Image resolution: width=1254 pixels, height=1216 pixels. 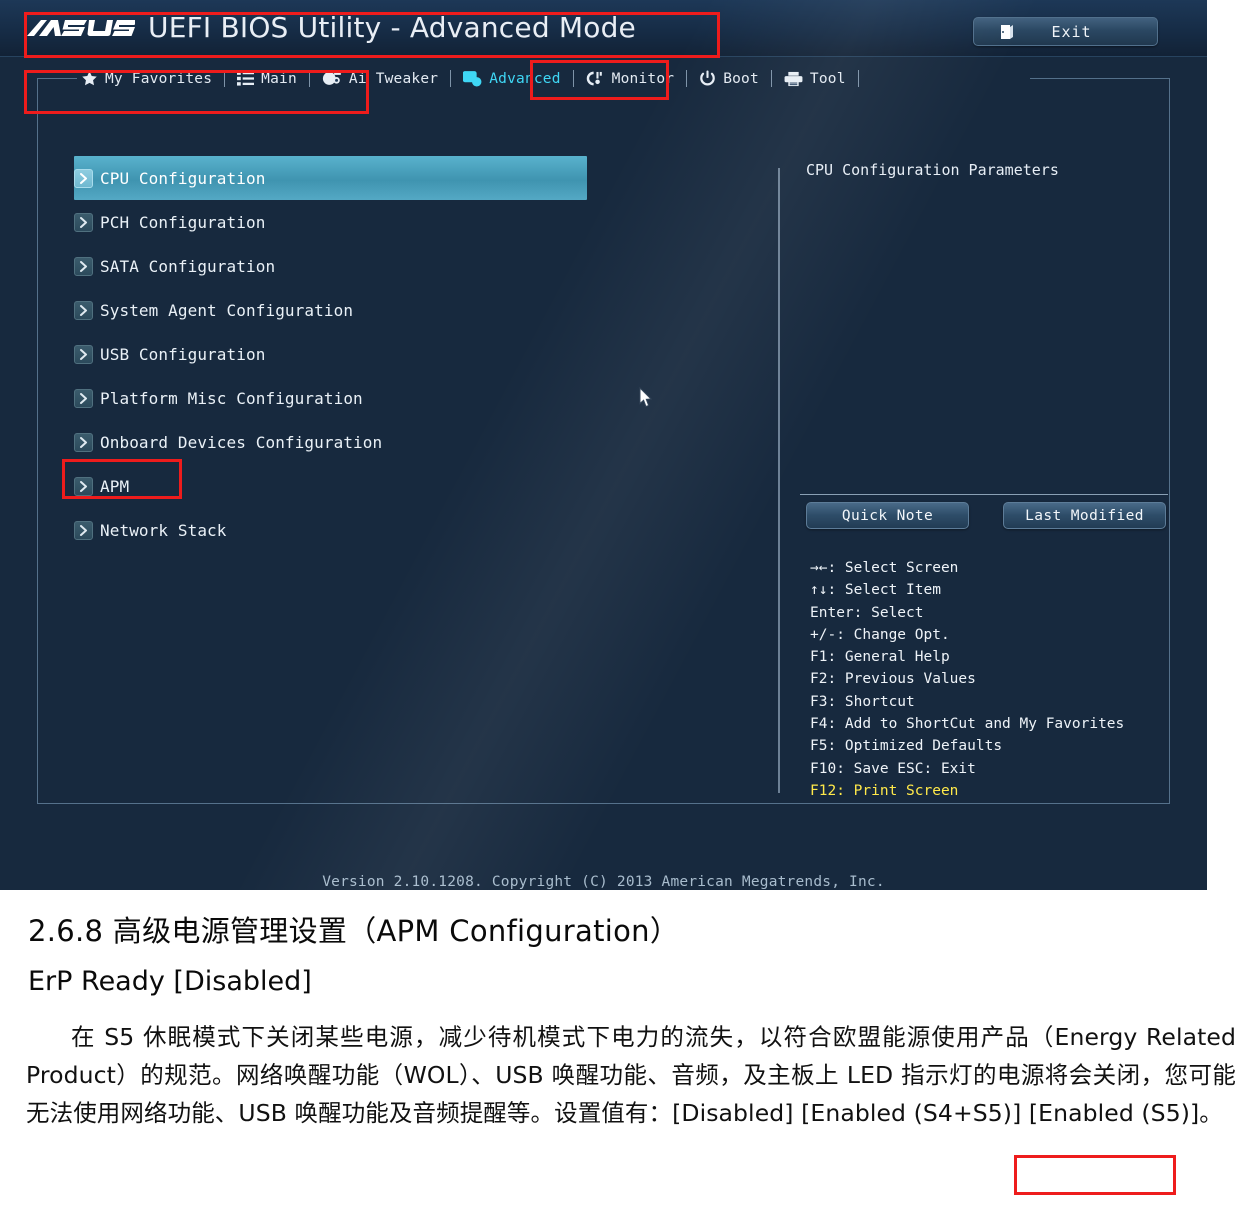 I want to click on key-hint: F3: Shortcut, so click(x=862, y=701).